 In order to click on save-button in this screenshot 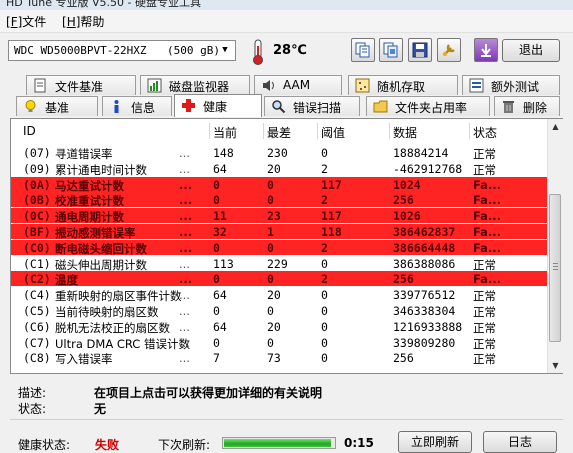, I will do `click(420, 50)`.